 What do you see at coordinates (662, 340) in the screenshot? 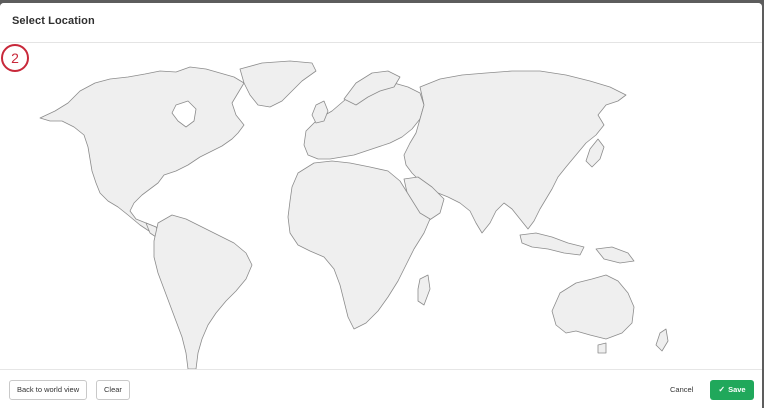
I see `new-zealand` at bounding box center [662, 340].